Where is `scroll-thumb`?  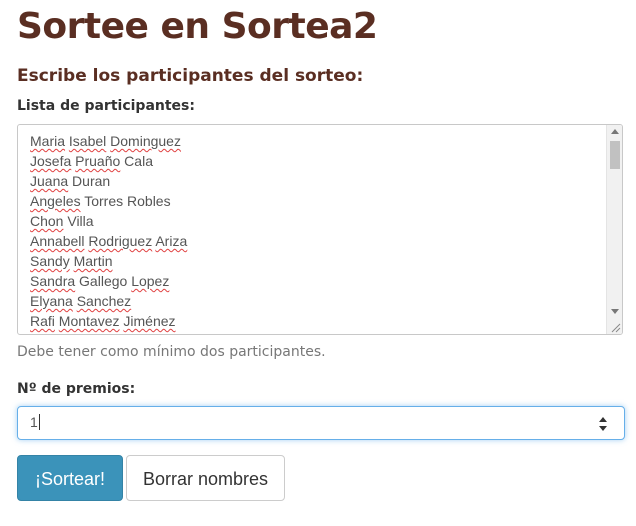
scroll-thumb is located at coordinates (615, 155).